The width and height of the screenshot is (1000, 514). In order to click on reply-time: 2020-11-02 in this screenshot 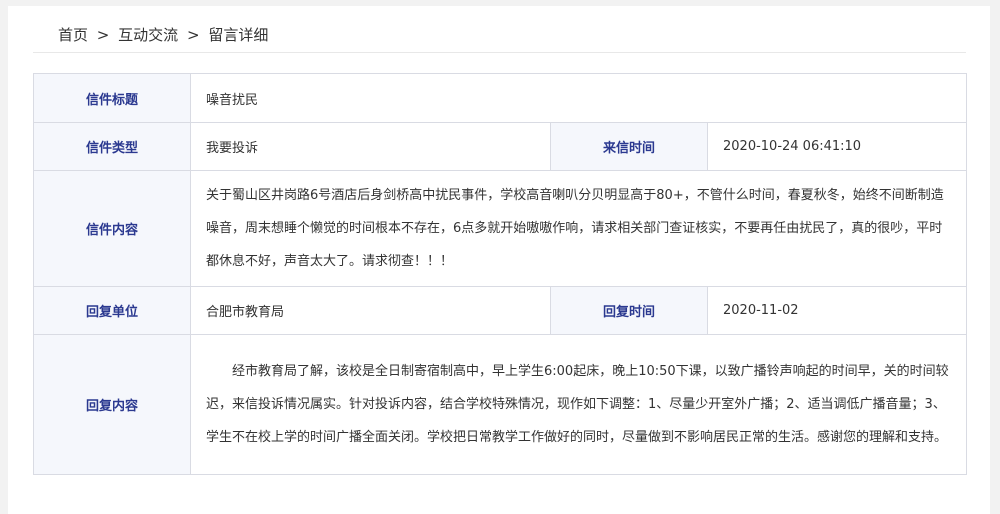, I will do `click(837, 310)`.